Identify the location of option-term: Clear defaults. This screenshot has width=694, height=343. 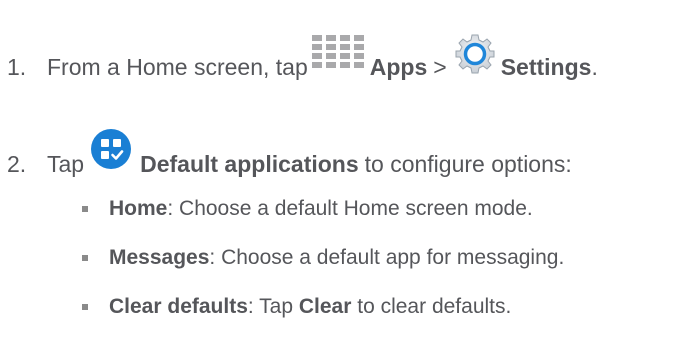
(178, 306).